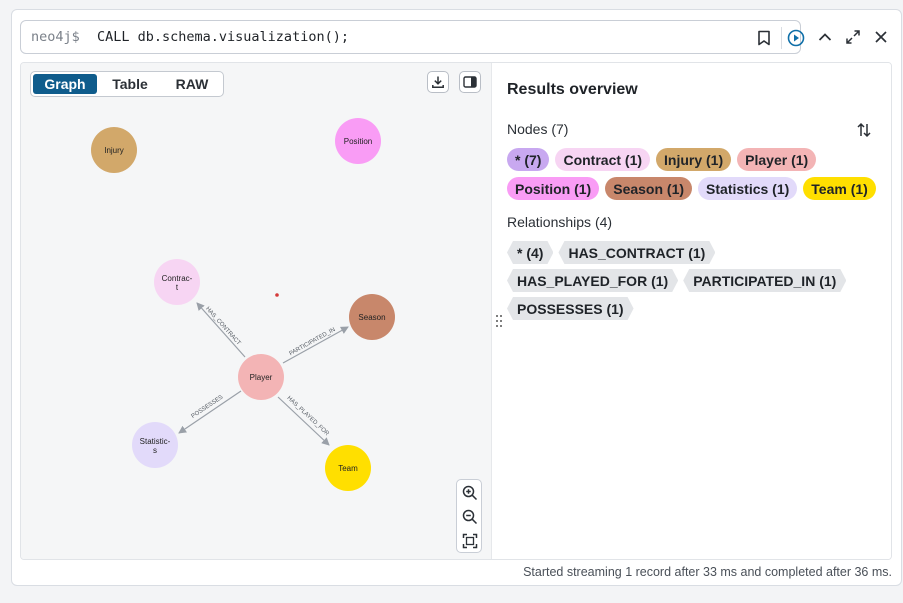  I want to click on zoom-controls, so click(469, 516).